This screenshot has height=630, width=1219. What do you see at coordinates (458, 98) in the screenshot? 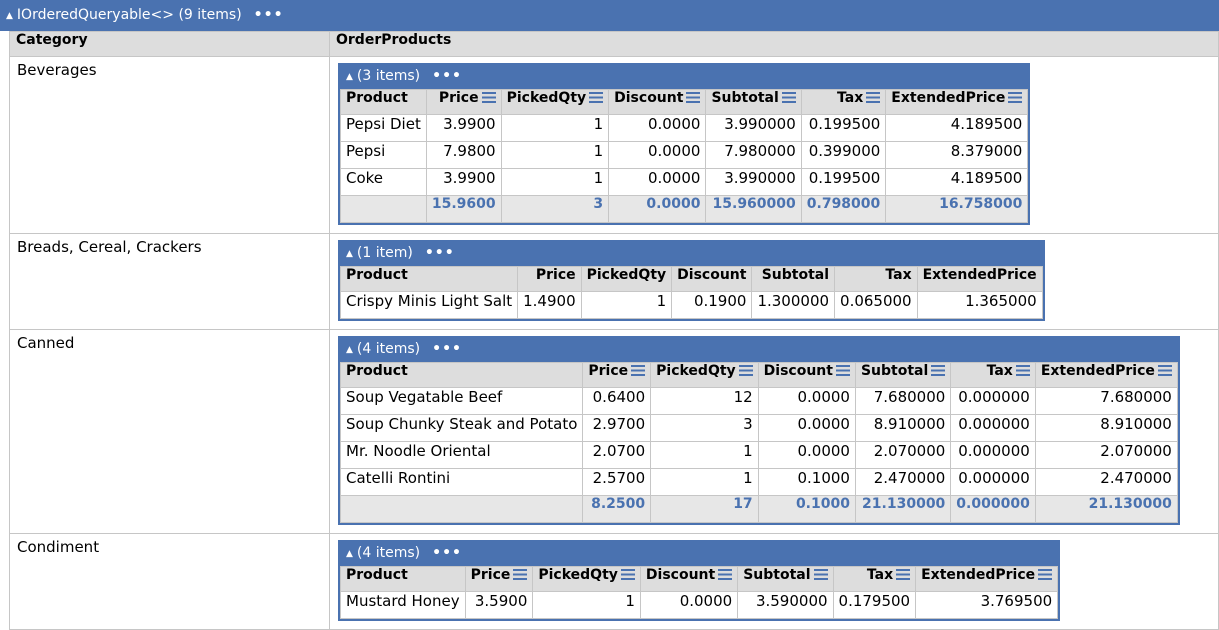
I see `column-header-label: Price` at bounding box center [458, 98].